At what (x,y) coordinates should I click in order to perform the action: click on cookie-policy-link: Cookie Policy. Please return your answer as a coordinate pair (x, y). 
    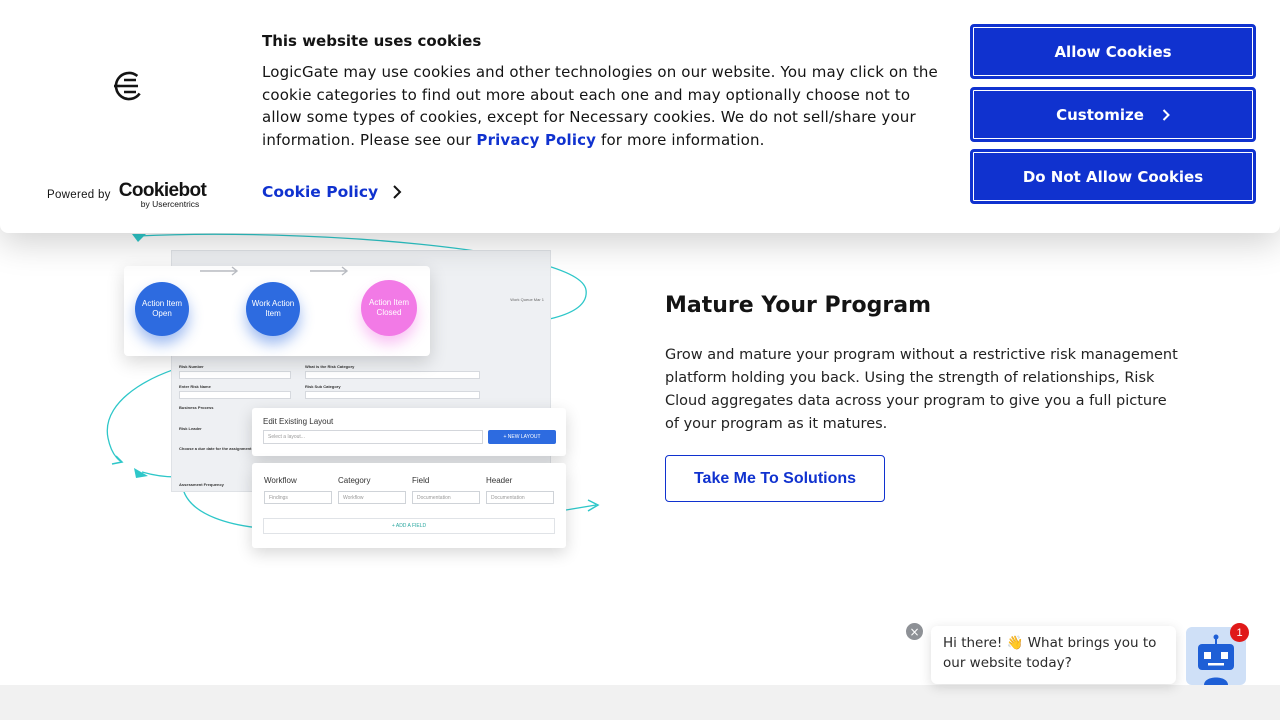
    Looking at the image, I should click on (332, 192).